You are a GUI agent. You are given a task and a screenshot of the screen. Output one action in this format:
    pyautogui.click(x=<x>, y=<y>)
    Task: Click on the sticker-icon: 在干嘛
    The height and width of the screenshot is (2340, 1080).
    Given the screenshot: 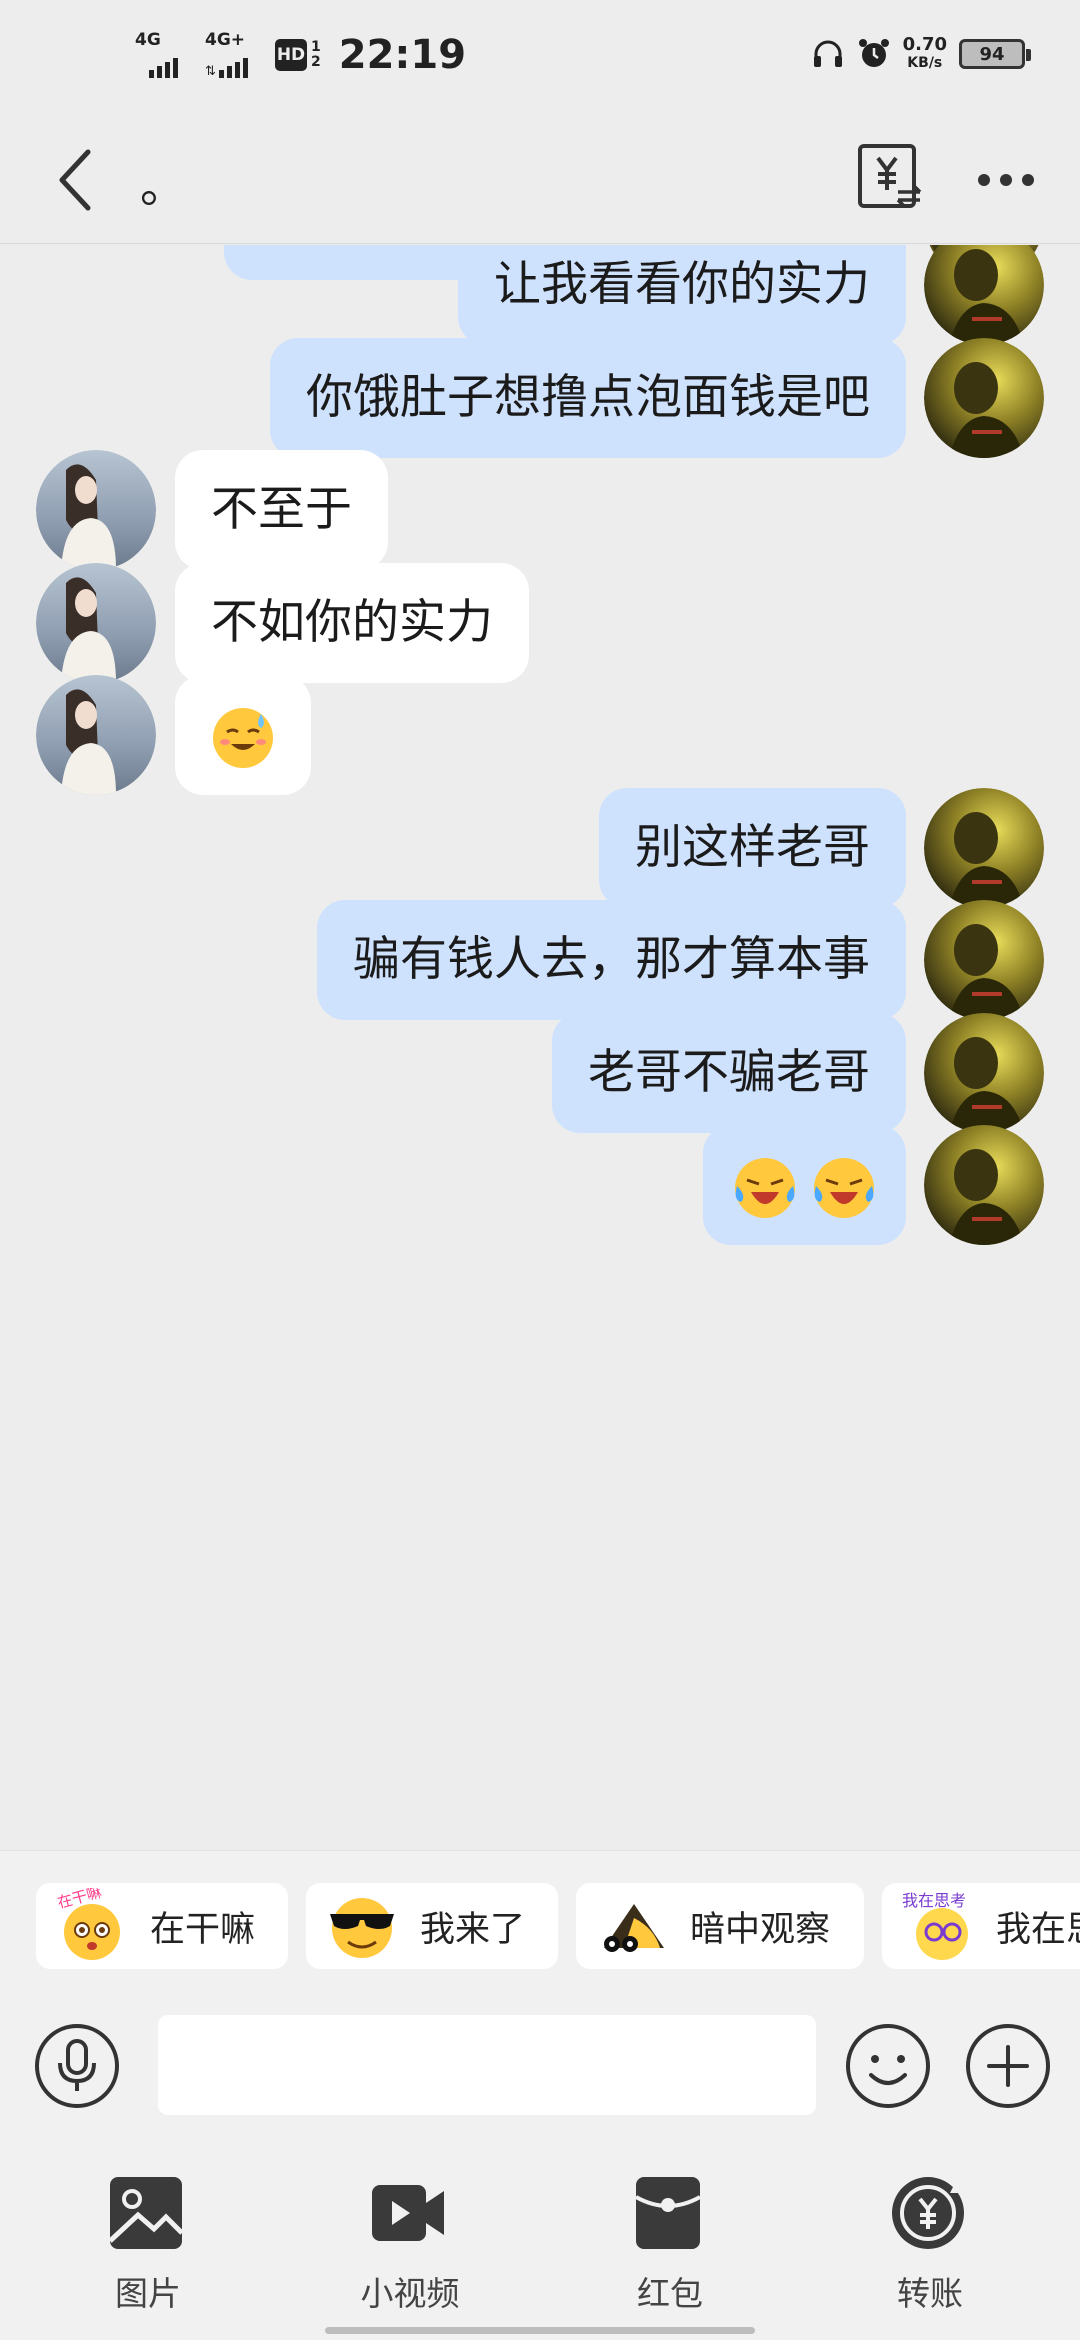 What is the action you would take?
    pyautogui.click(x=87, y=1924)
    